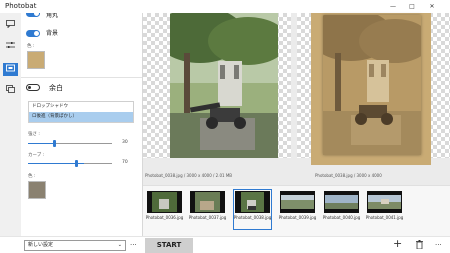  I want to click on thumbnail-item: Photobat_0037.jpg, so click(207, 209).